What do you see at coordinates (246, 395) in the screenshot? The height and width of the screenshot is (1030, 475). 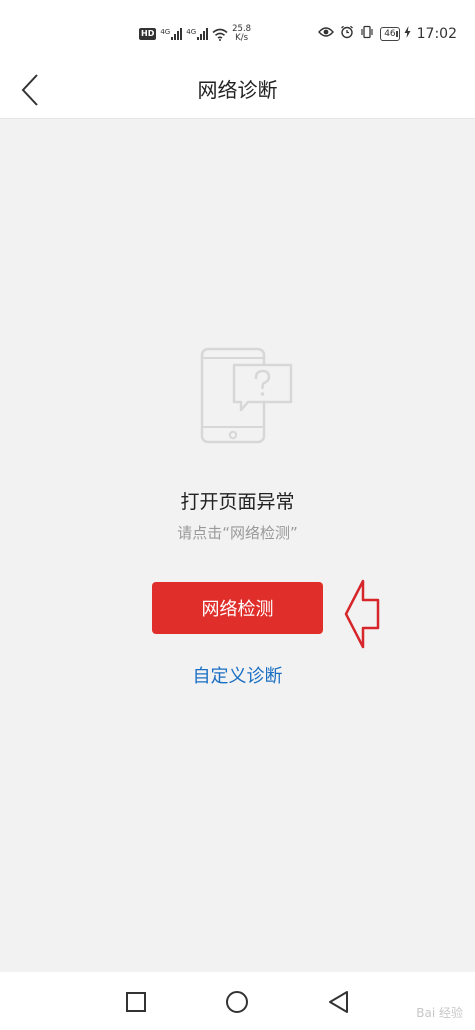 I see `phone-question-icon` at bounding box center [246, 395].